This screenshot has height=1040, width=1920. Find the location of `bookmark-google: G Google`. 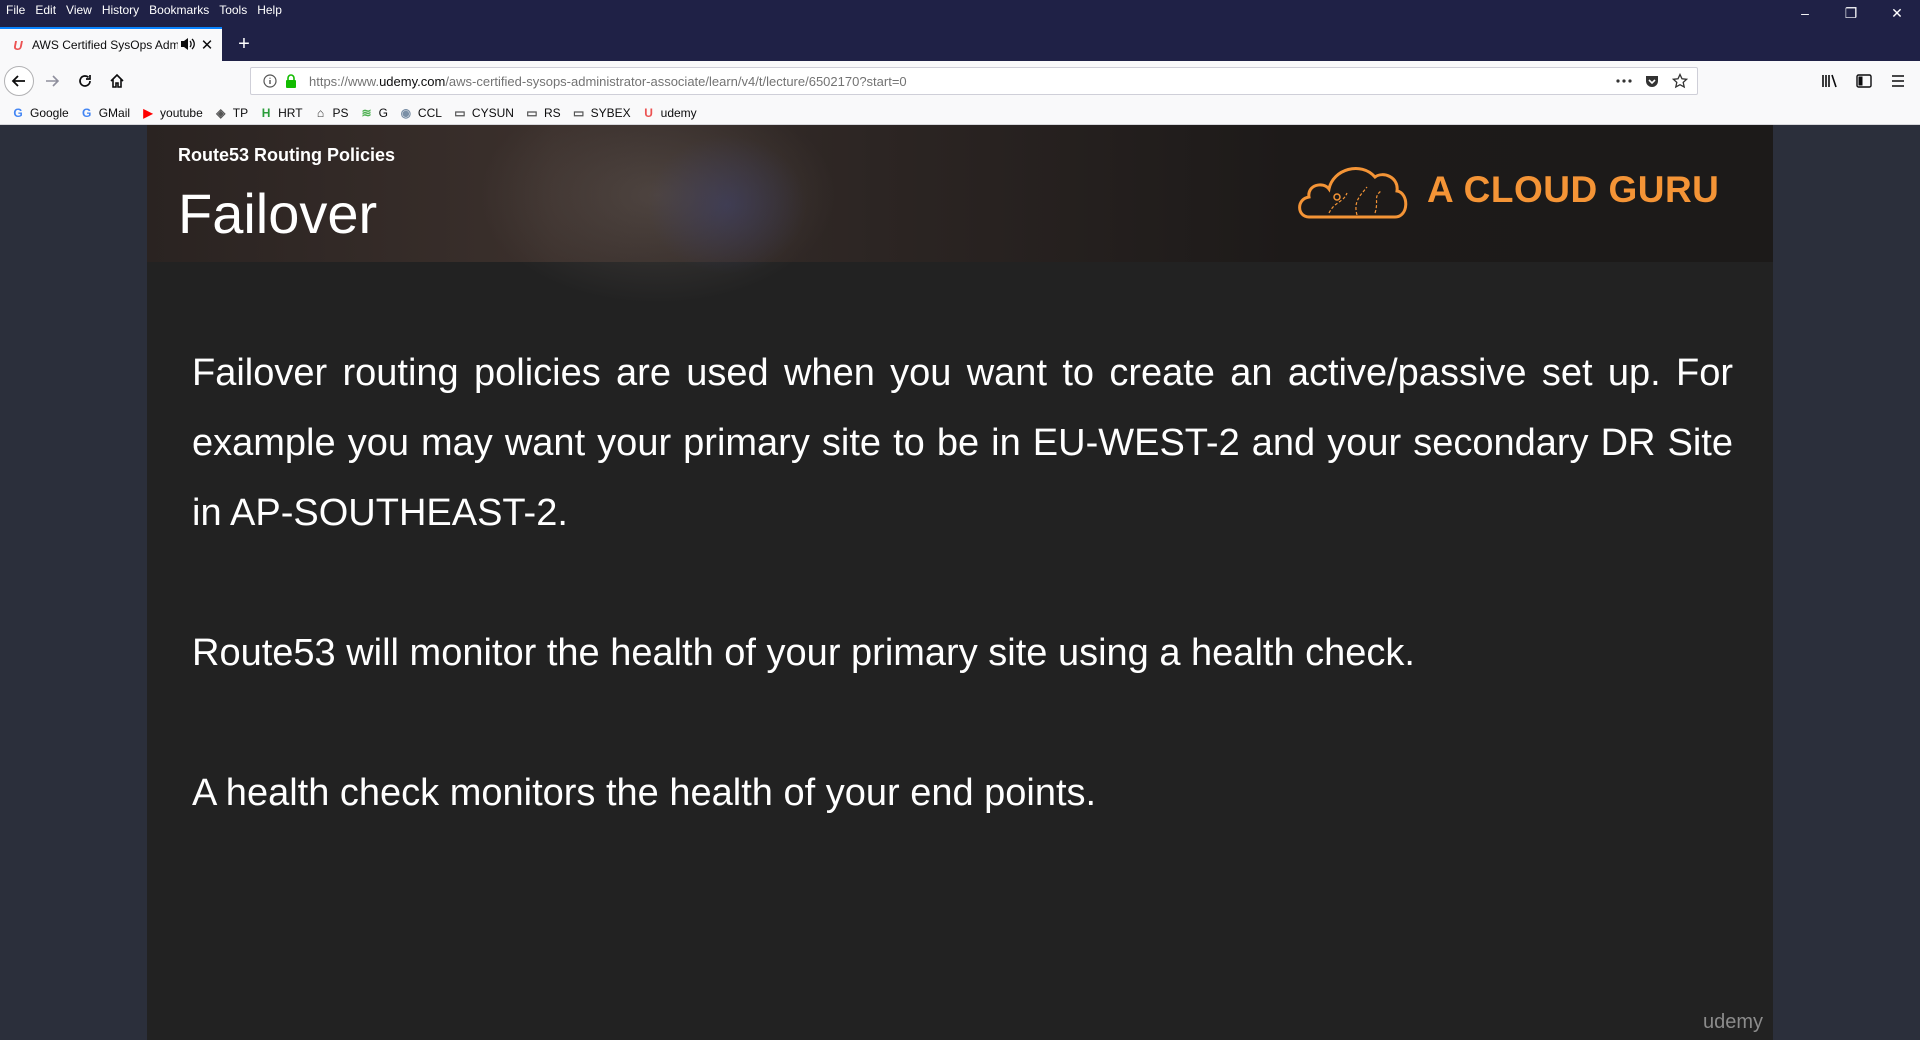

bookmark-google: G Google is located at coordinates (39, 113).